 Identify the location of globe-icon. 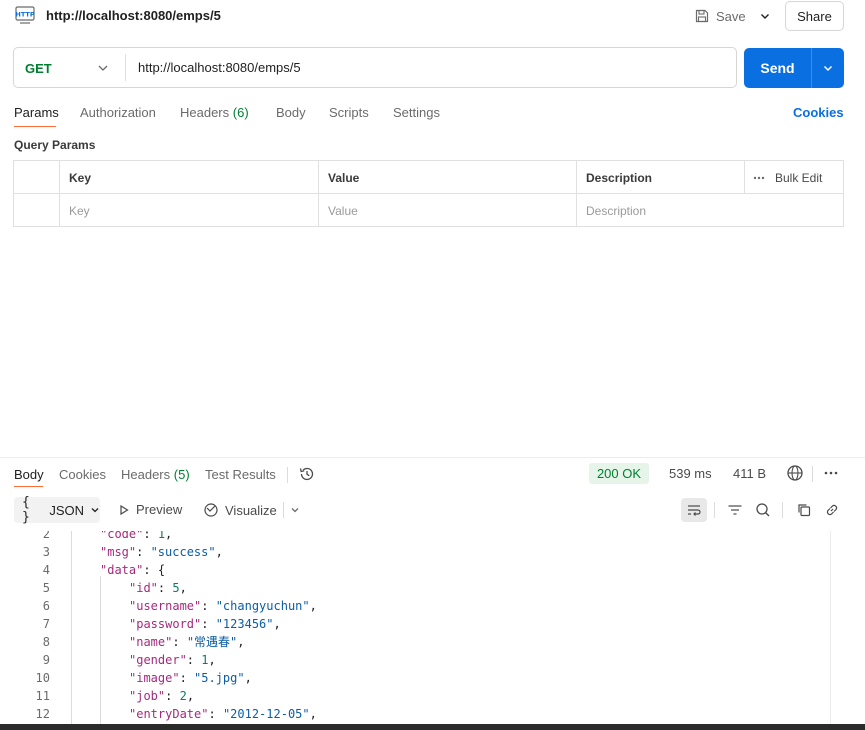
(795, 473).